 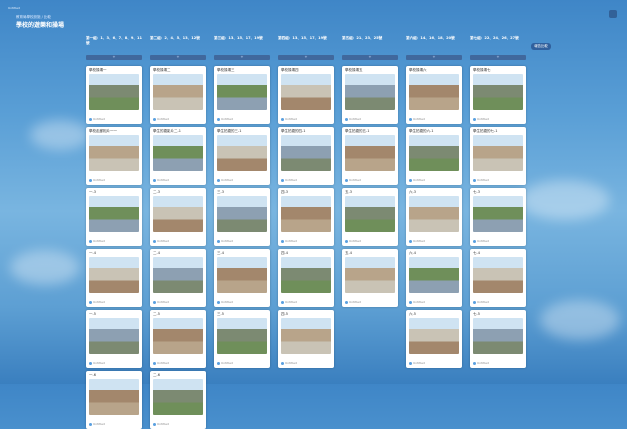 What do you see at coordinates (242, 95) in the screenshot?
I see `card: 學校操場三 Untitled` at bounding box center [242, 95].